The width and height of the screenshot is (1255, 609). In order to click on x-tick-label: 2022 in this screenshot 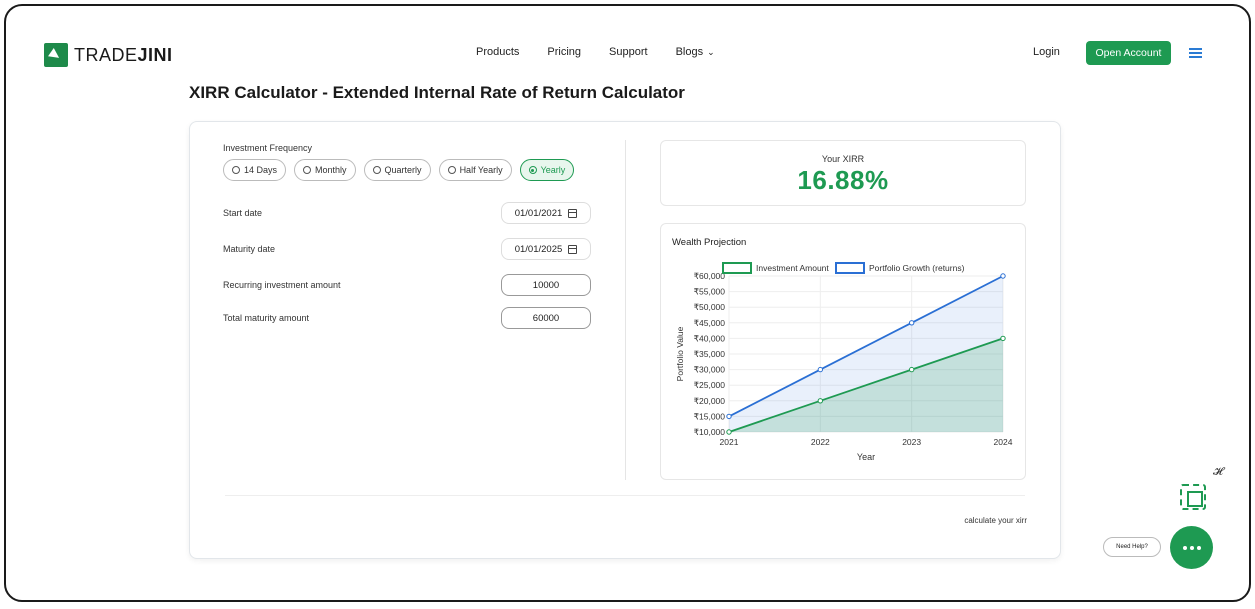, I will do `click(820, 442)`.